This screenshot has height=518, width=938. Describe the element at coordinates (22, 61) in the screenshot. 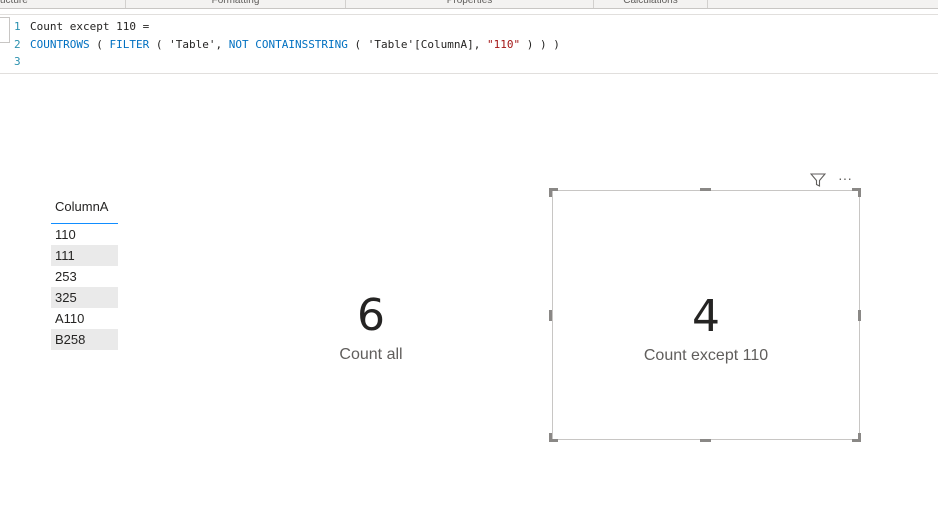

I see `code-line-3: 3` at that location.